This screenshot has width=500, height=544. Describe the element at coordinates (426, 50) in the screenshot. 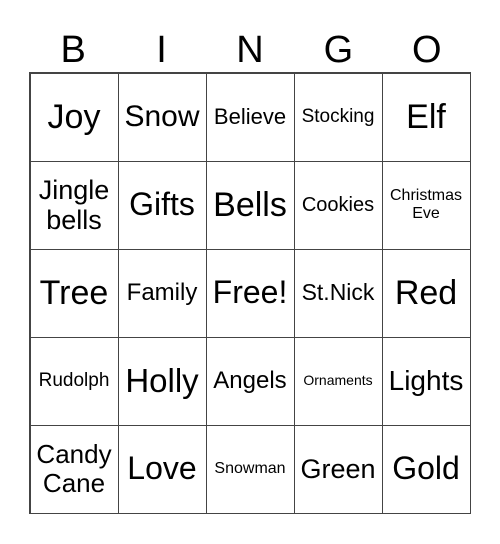

I see `header-letter-o: O` at that location.